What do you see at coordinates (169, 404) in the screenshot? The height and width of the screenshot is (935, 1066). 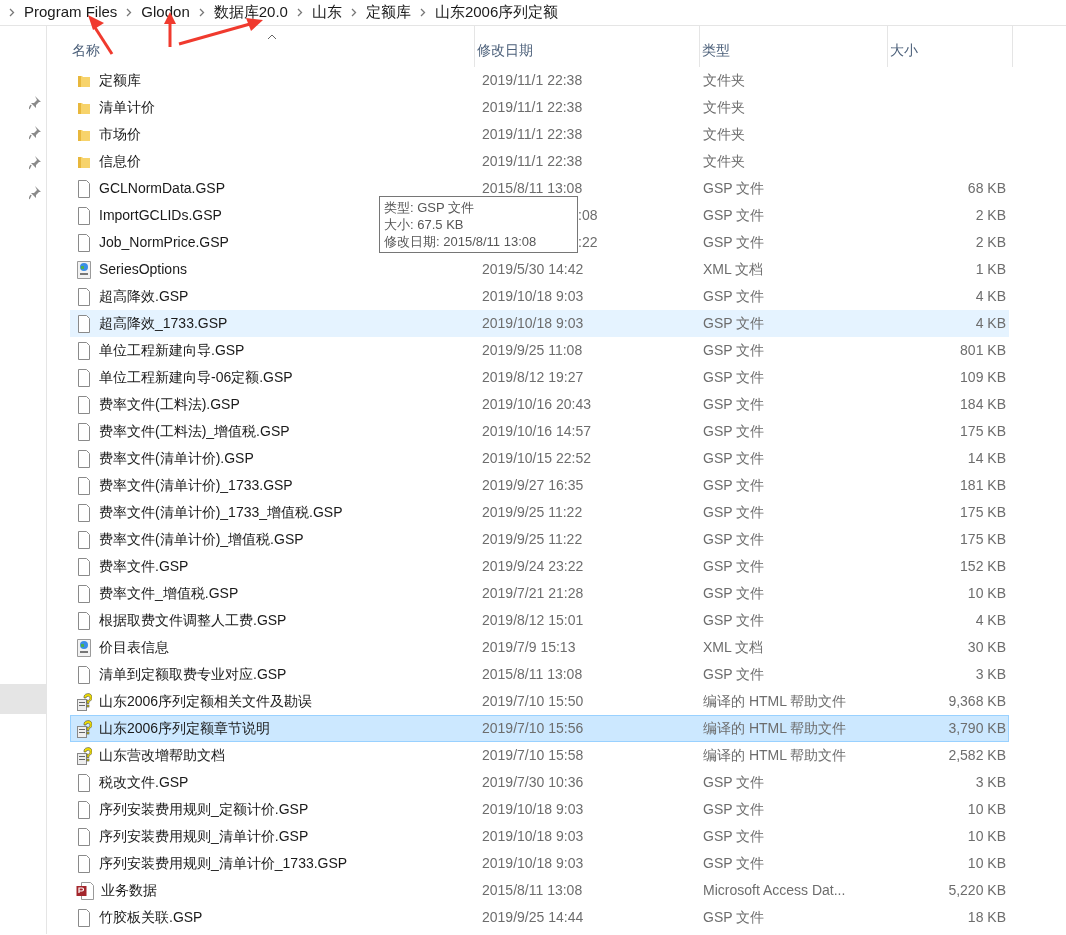 I see `file-name: 费率文件(工料法).GSP` at bounding box center [169, 404].